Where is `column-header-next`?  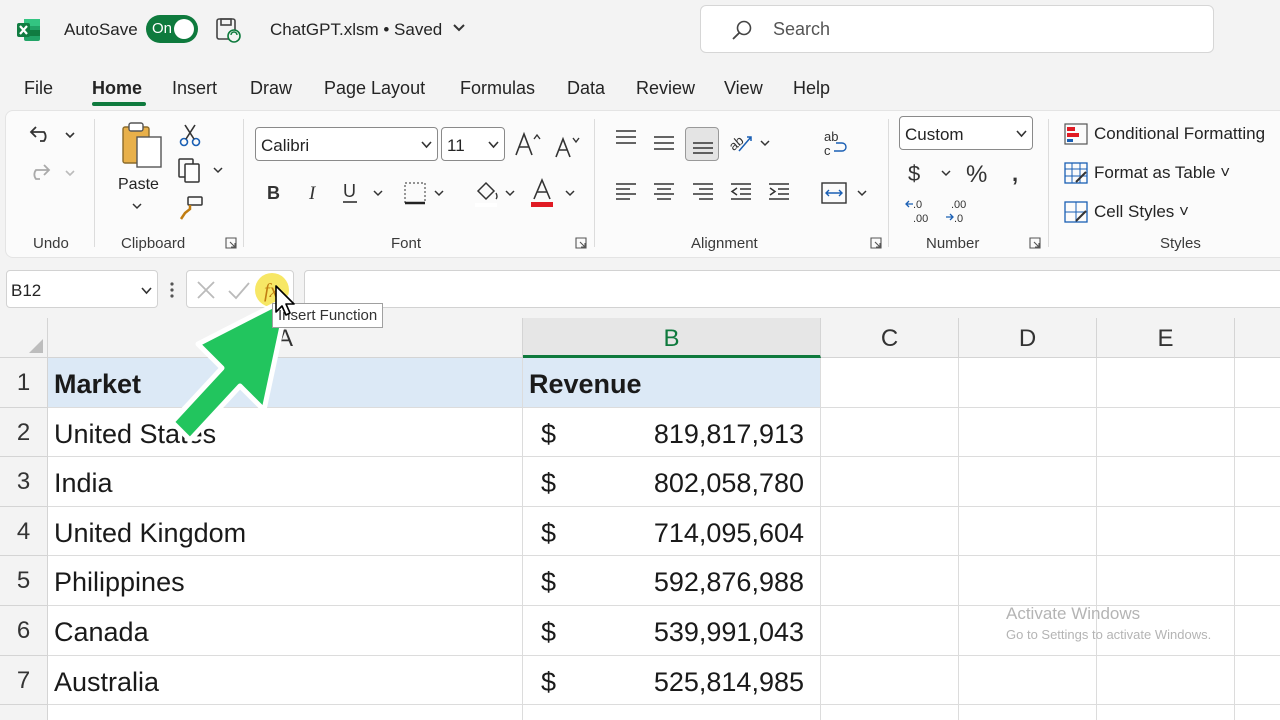
column-header-next is located at coordinates (1257, 338).